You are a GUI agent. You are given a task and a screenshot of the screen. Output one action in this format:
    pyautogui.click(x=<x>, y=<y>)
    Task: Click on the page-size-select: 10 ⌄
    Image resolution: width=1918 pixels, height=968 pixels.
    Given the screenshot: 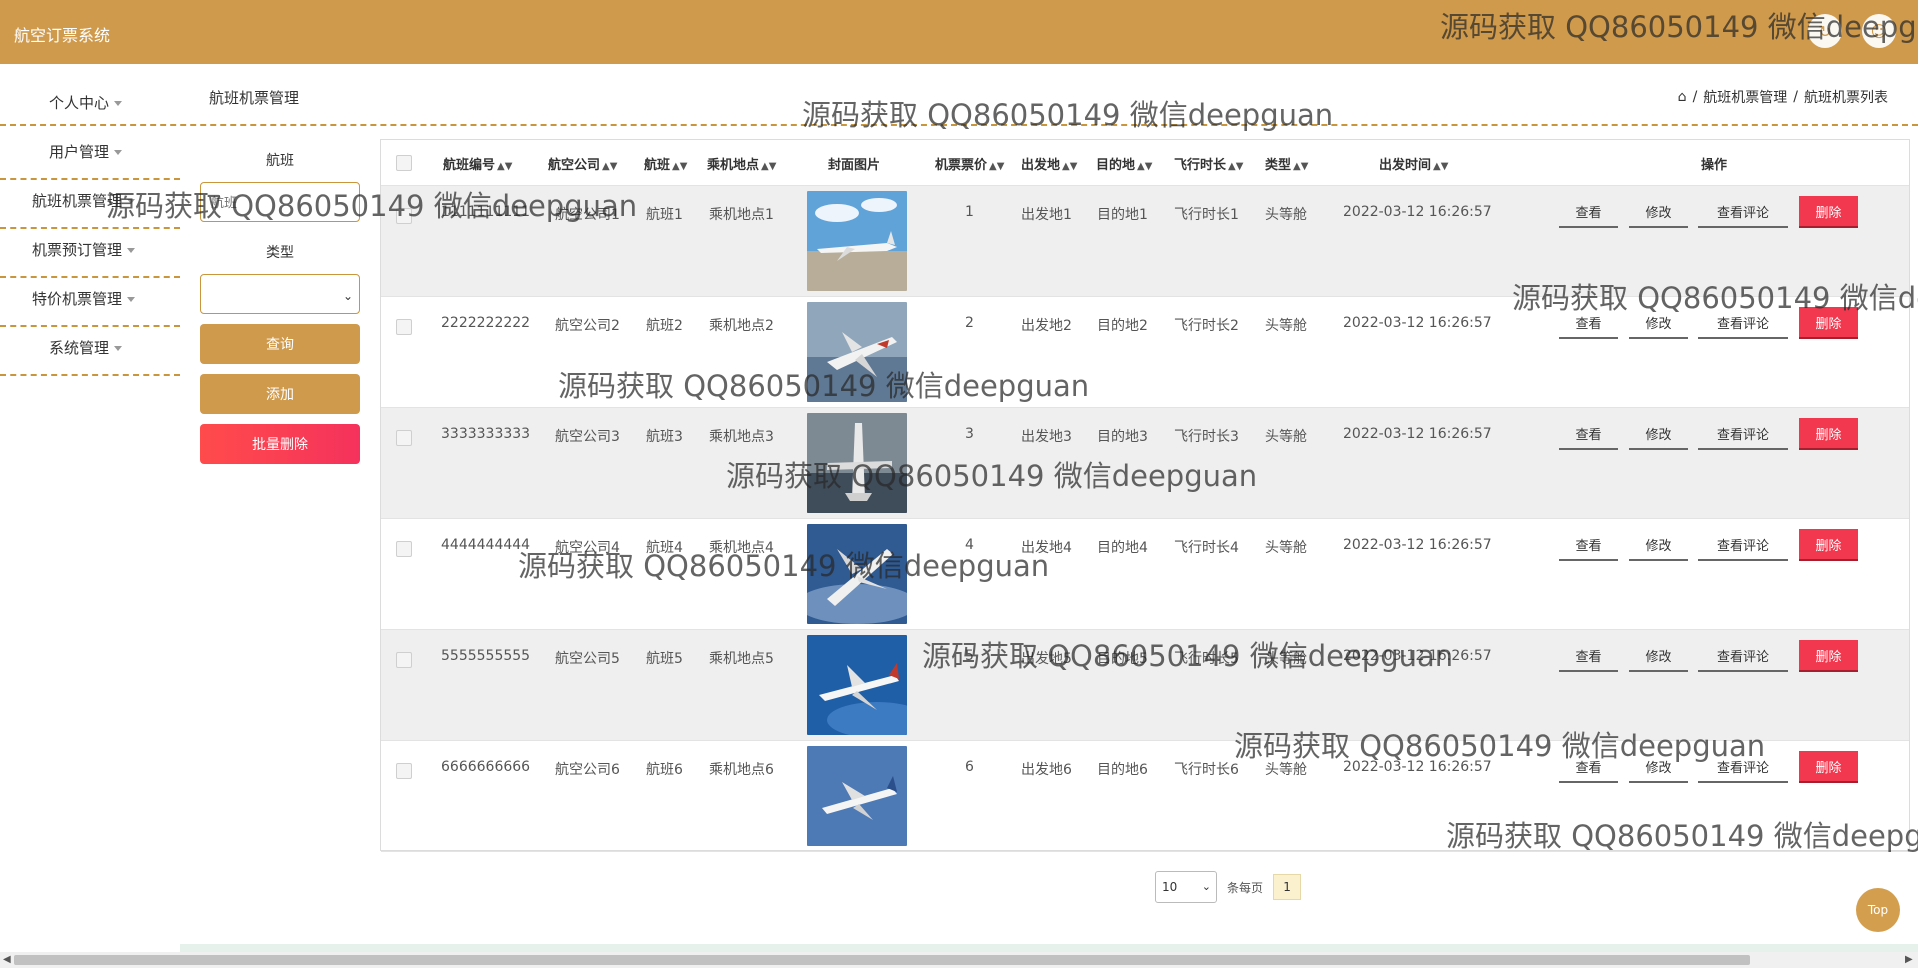 What is the action you would take?
    pyautogui.click(x=1186, y=887)
    